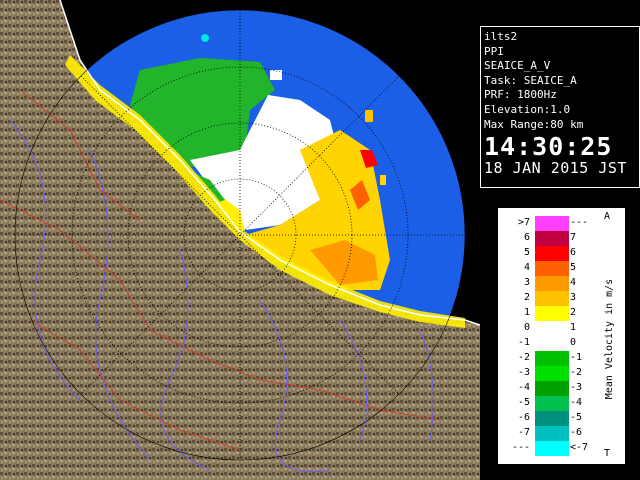 Image resolution: width=640 pixels, height=480 pixels. I want to click on scan-type: PPI, so click(494, 51).